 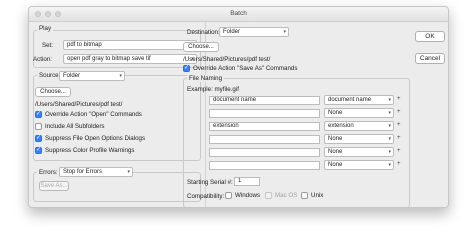 I want to click on compat-windows-checkbox: Windows, so click(x=242, y=195).